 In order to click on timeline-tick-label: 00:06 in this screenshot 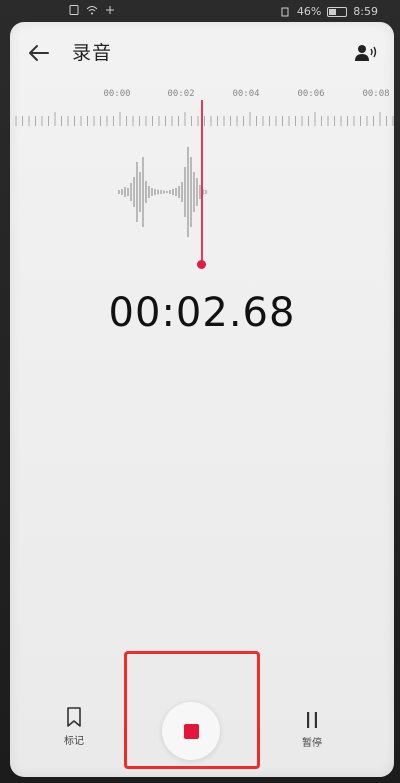, I will do `click(311, 94)`.